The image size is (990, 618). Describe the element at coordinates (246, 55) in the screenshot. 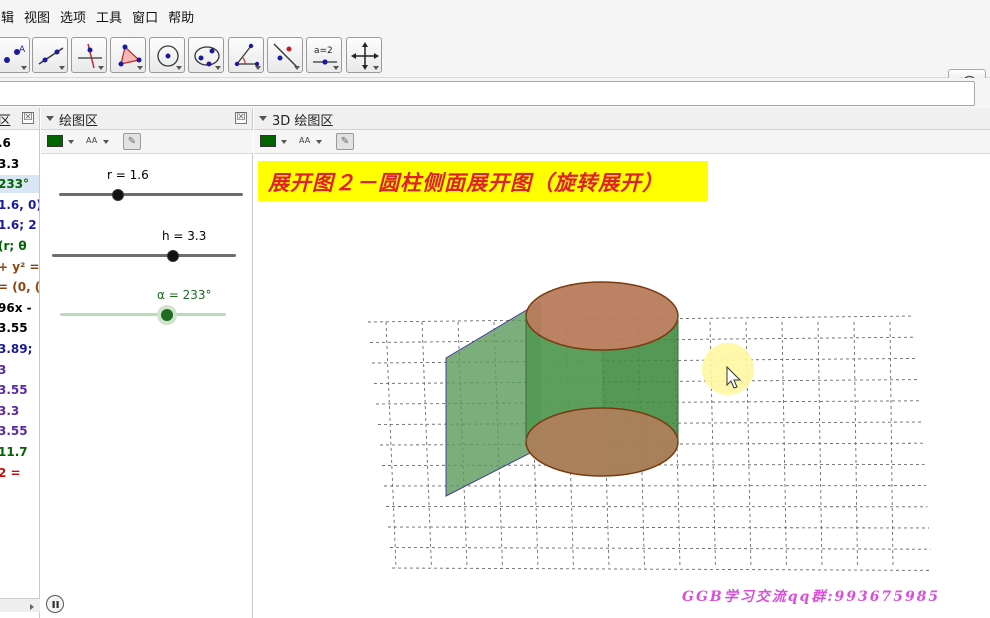

I see `angle-tool-button` at that location.